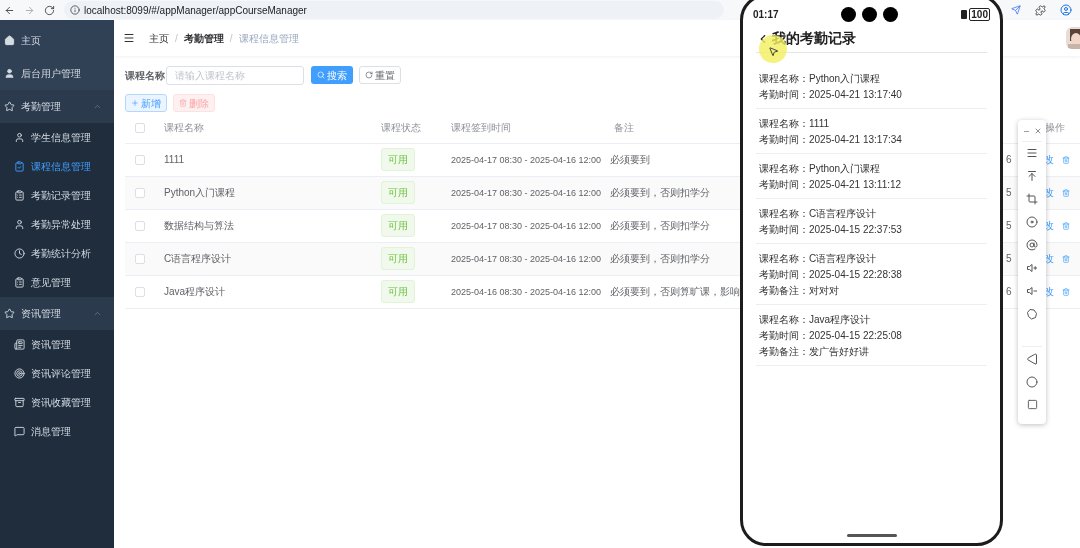  I want to click on menu-item: 主页, so click(57, 40).